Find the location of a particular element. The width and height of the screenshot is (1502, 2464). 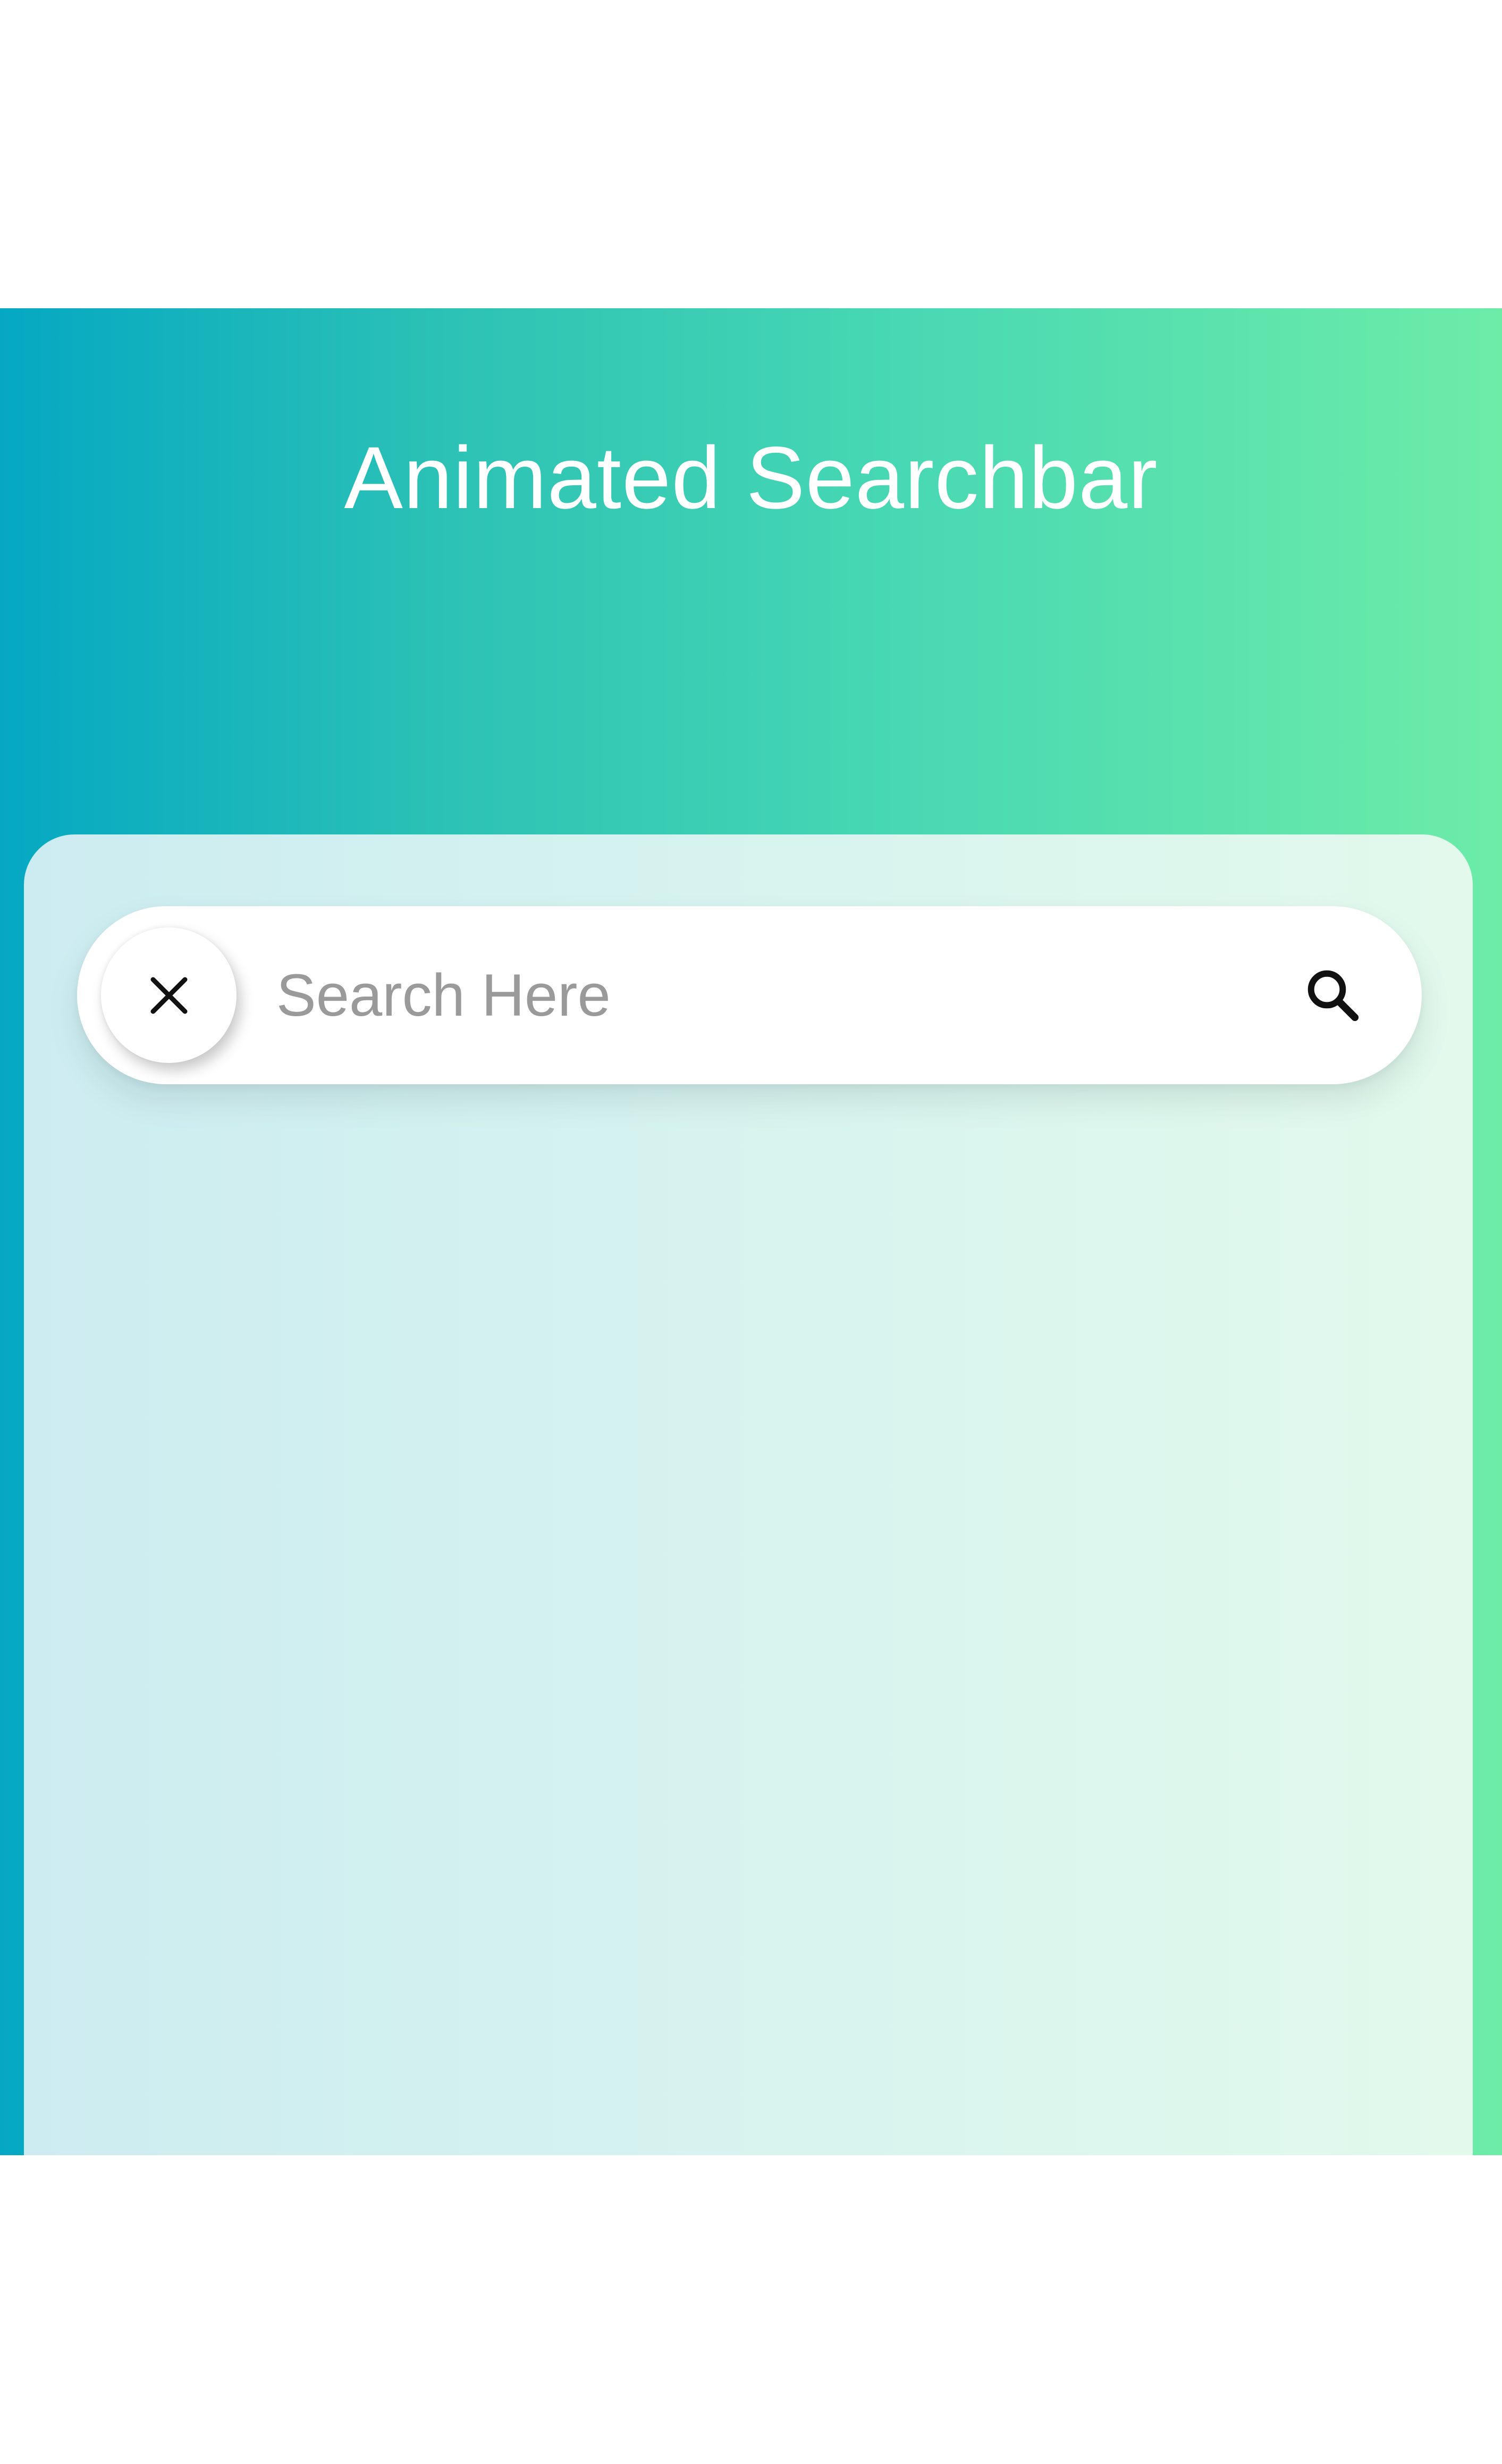

close-icon is located at coordinates (168, 996).